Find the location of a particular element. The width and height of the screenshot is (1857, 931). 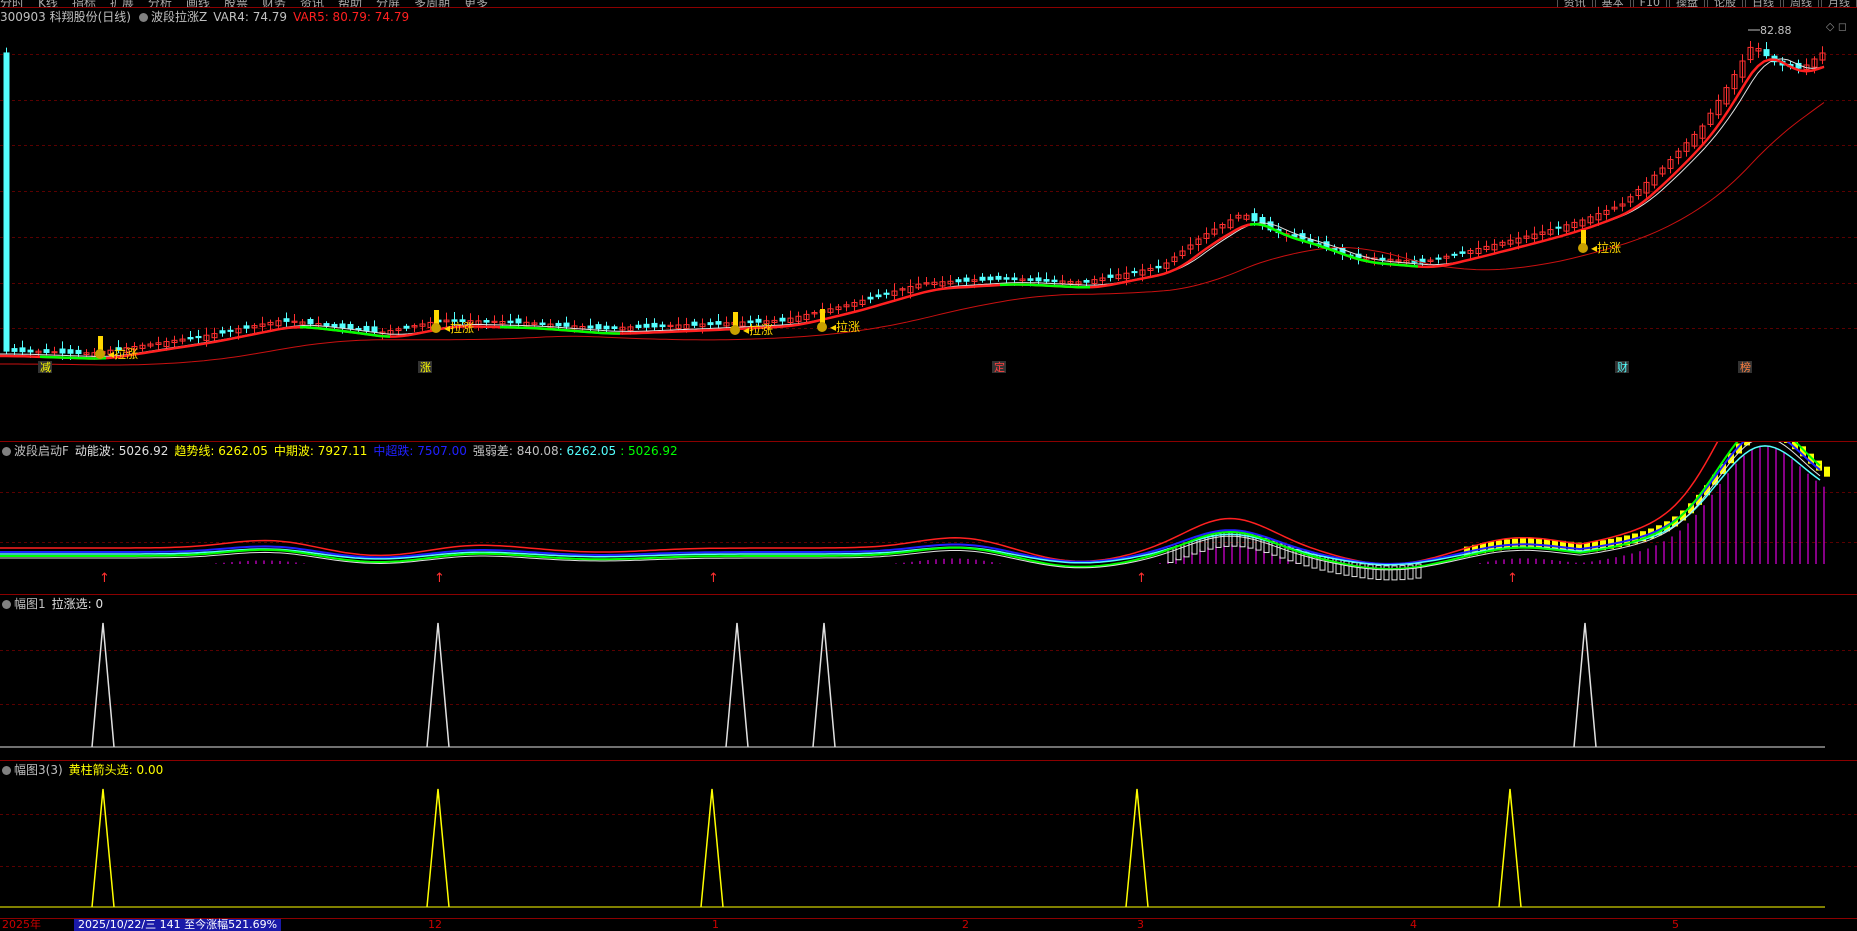

menu-item: 分时 is located at coordinates (12, 3).